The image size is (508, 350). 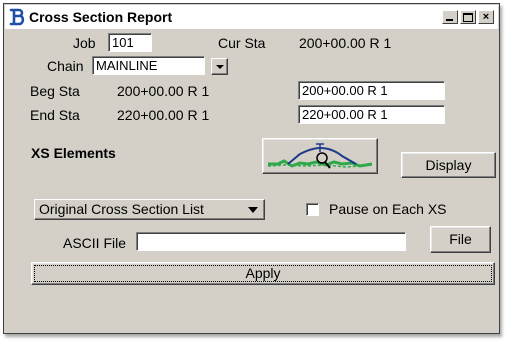 What do you see at coordinates (65, 66) in the screenshot?
I see `chain-label: Chain` at bounding box center [65, 66].